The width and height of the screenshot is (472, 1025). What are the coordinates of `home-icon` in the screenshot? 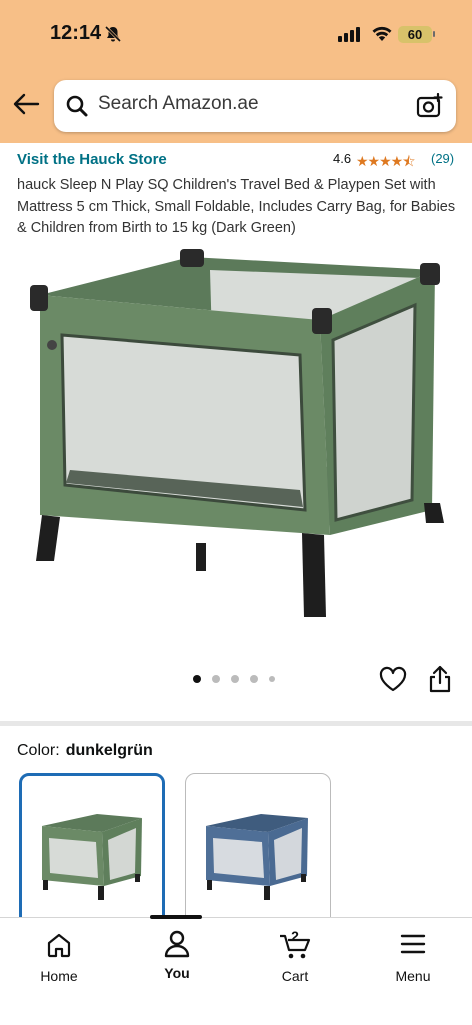 It's located at (59, 945).